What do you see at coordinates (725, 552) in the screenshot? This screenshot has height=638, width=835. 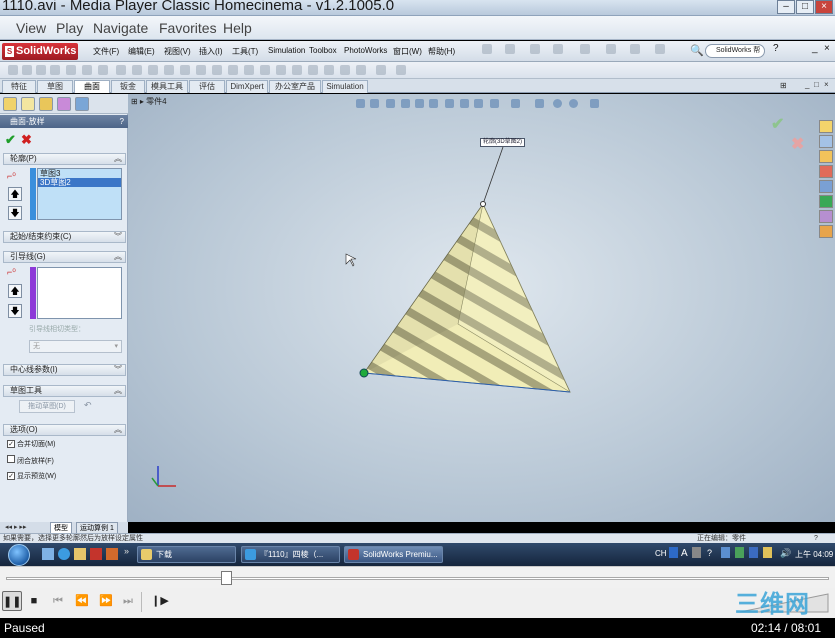 I see `tray-network-icon` at bounding box center [725, 552].